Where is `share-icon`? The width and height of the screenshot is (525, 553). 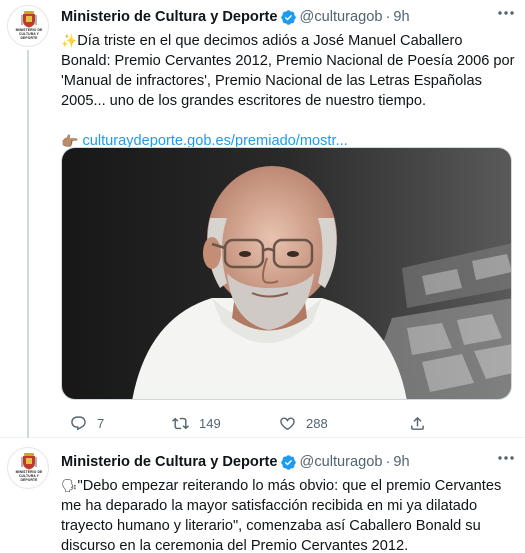
share-icon is located at coordinates (417, 423).